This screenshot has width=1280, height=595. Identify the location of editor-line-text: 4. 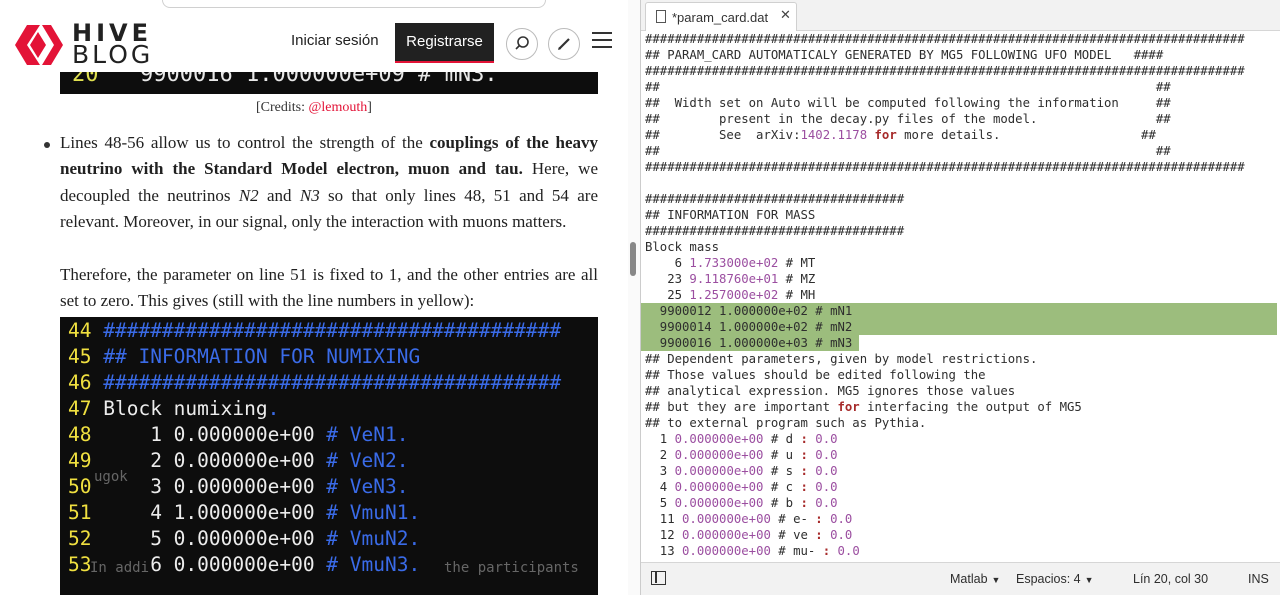
(660, 487).